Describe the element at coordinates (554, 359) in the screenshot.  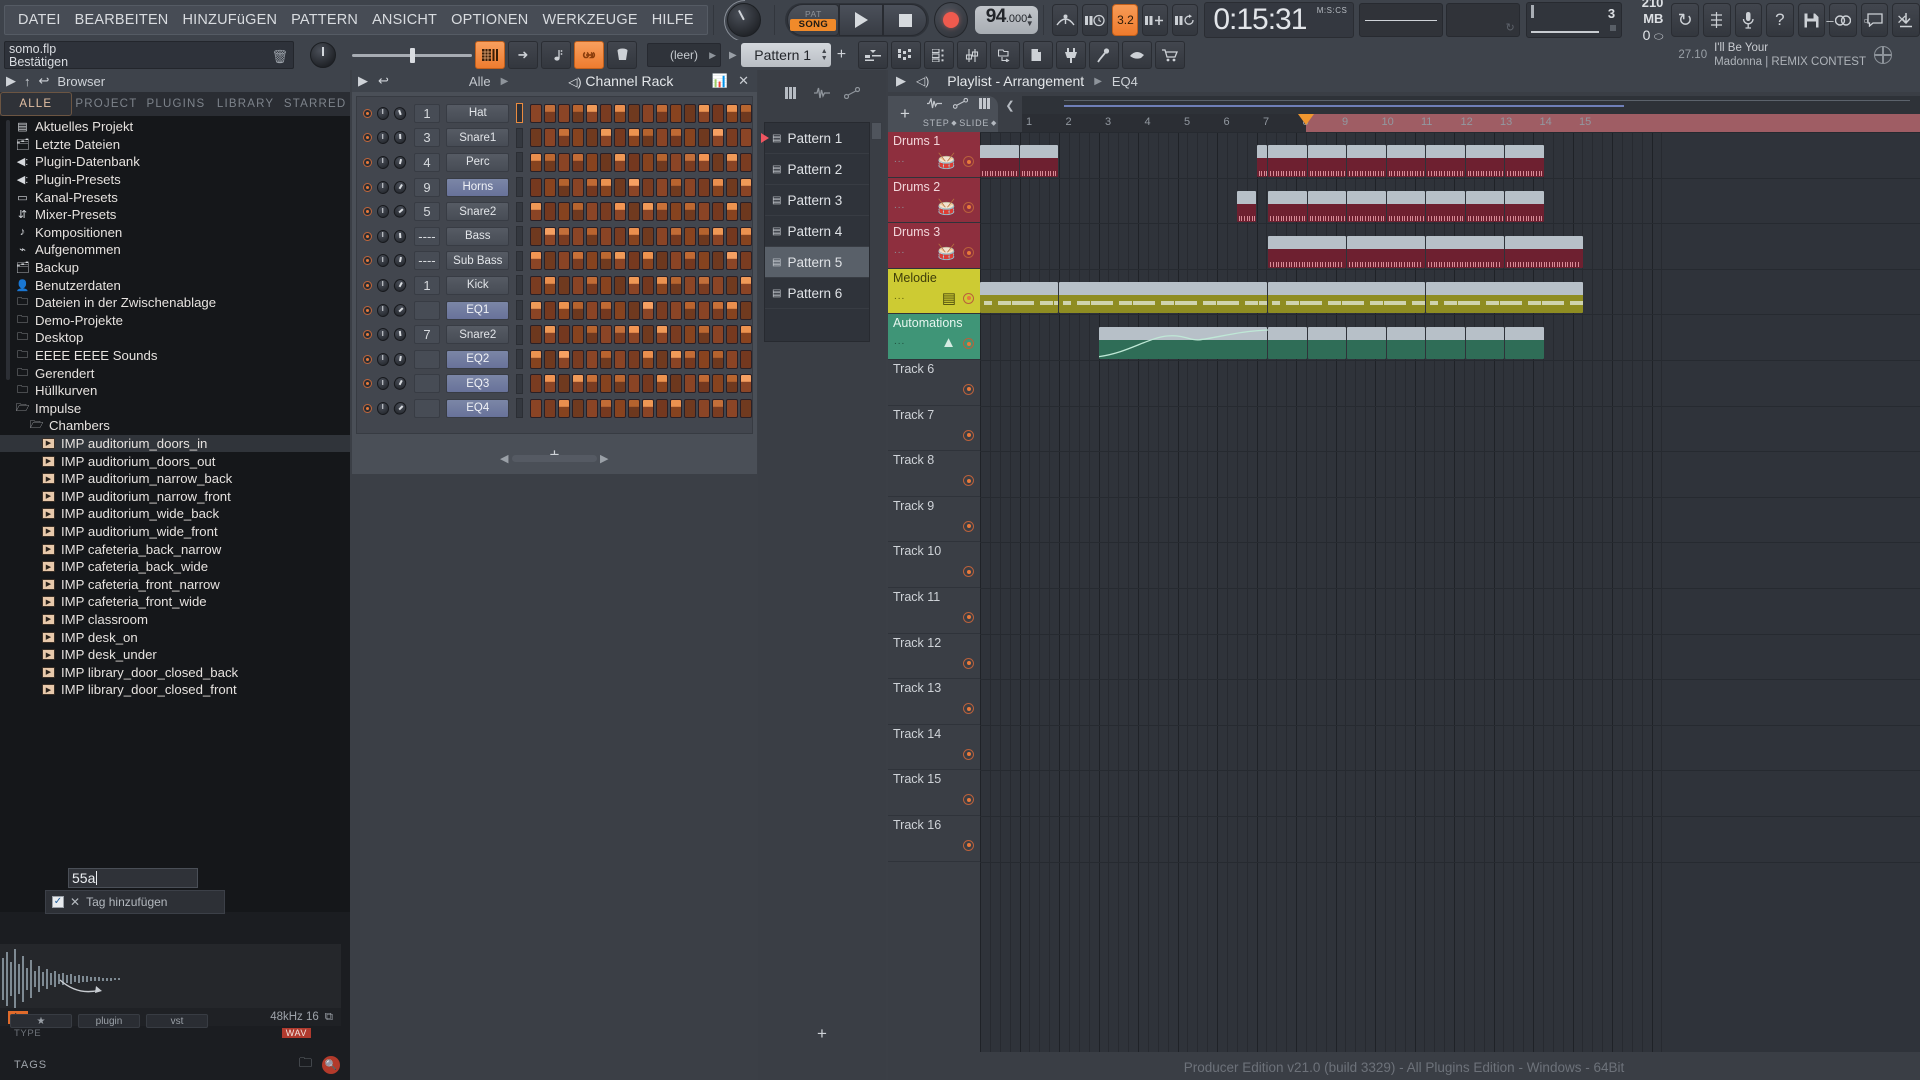
I see `channel-row: EQ2` at that location.